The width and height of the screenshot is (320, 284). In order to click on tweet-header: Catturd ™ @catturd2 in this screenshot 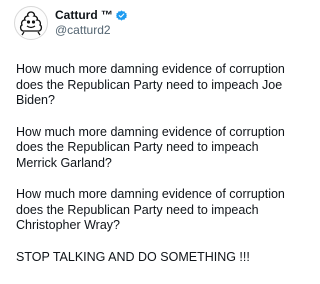, I will do `click(70, 23)`.